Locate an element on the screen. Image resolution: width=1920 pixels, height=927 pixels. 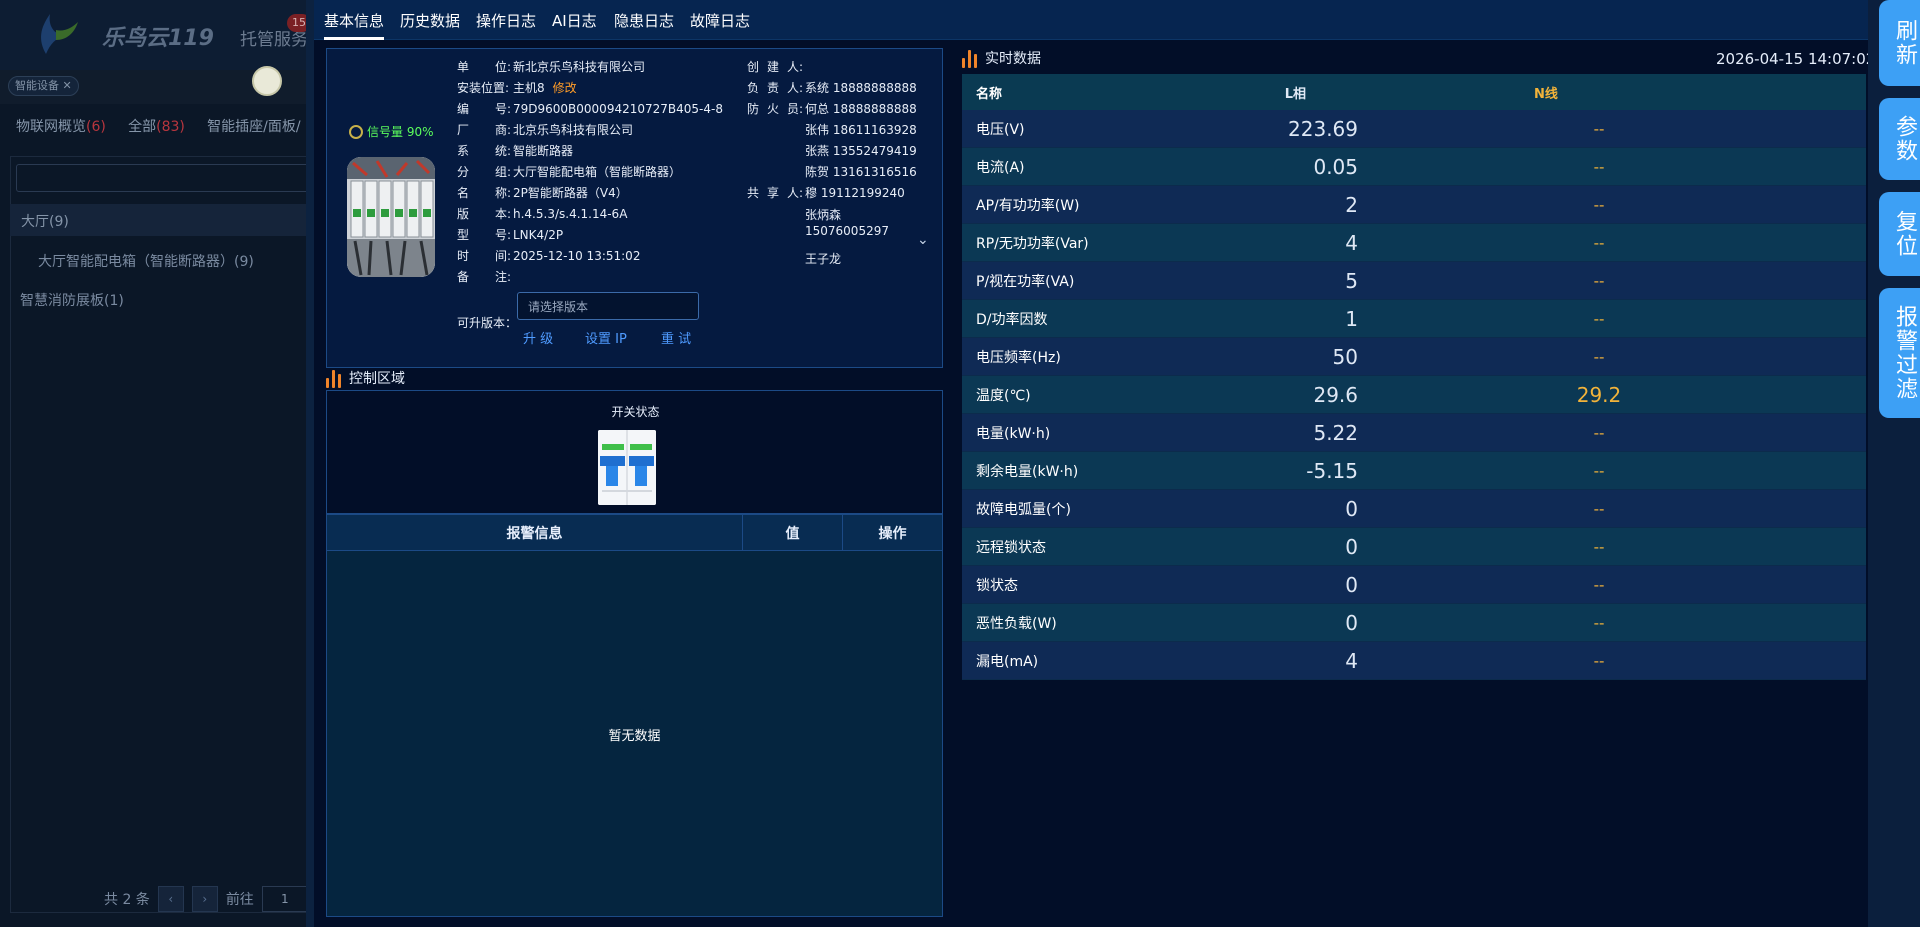
next-page-button: › is located at coordinates (204, 899).